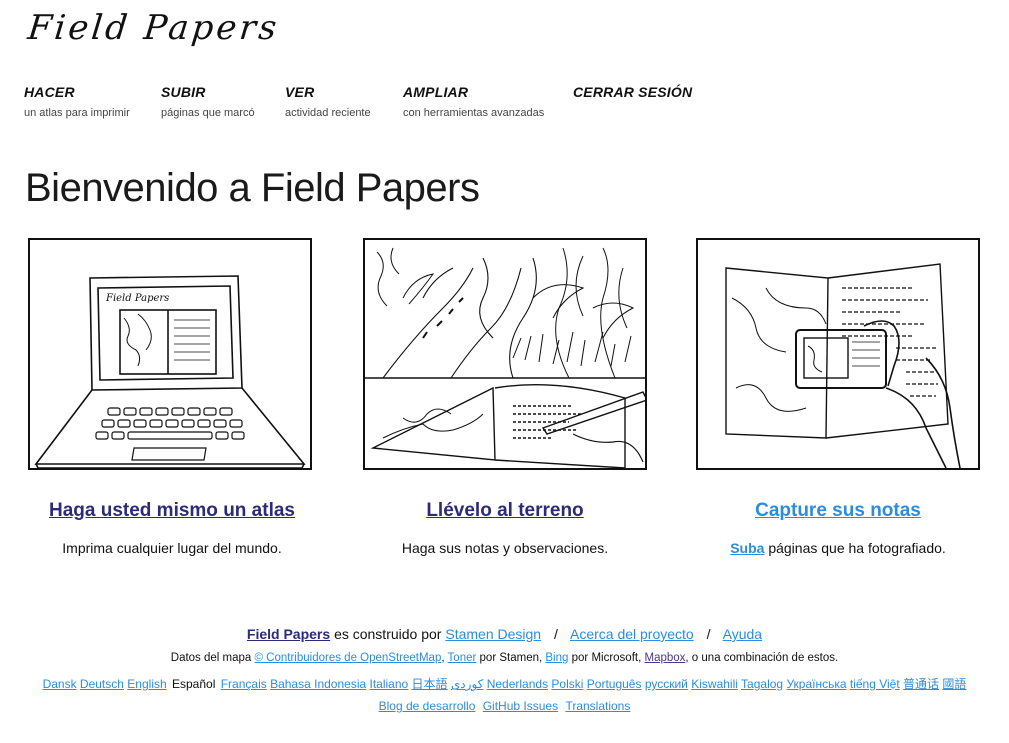 This screenshot has height=743, width=1009. I want to click on footer-built-by-text: es construido por, so click(388, 634).